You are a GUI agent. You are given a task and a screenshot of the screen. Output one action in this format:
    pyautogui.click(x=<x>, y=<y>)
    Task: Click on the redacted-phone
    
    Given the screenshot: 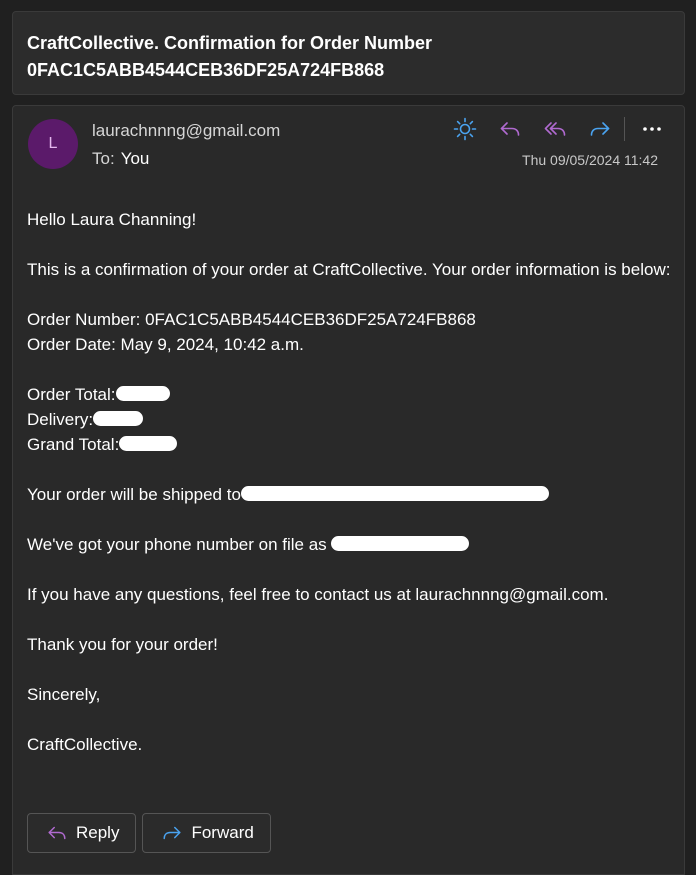 What is the action you would take?
    pyautogui.click(x=400, y=543)
    